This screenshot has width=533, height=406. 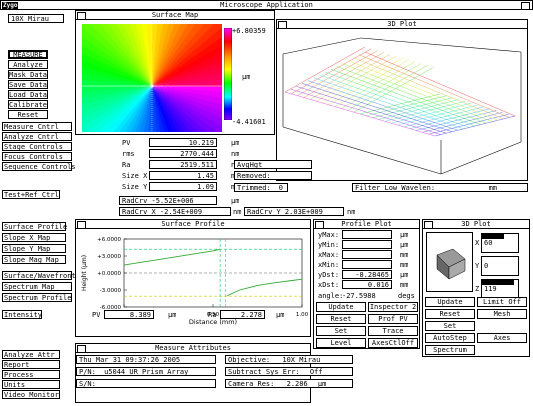 I want to click on surface-map-title: Surface Map, so click(x=175, y=15).